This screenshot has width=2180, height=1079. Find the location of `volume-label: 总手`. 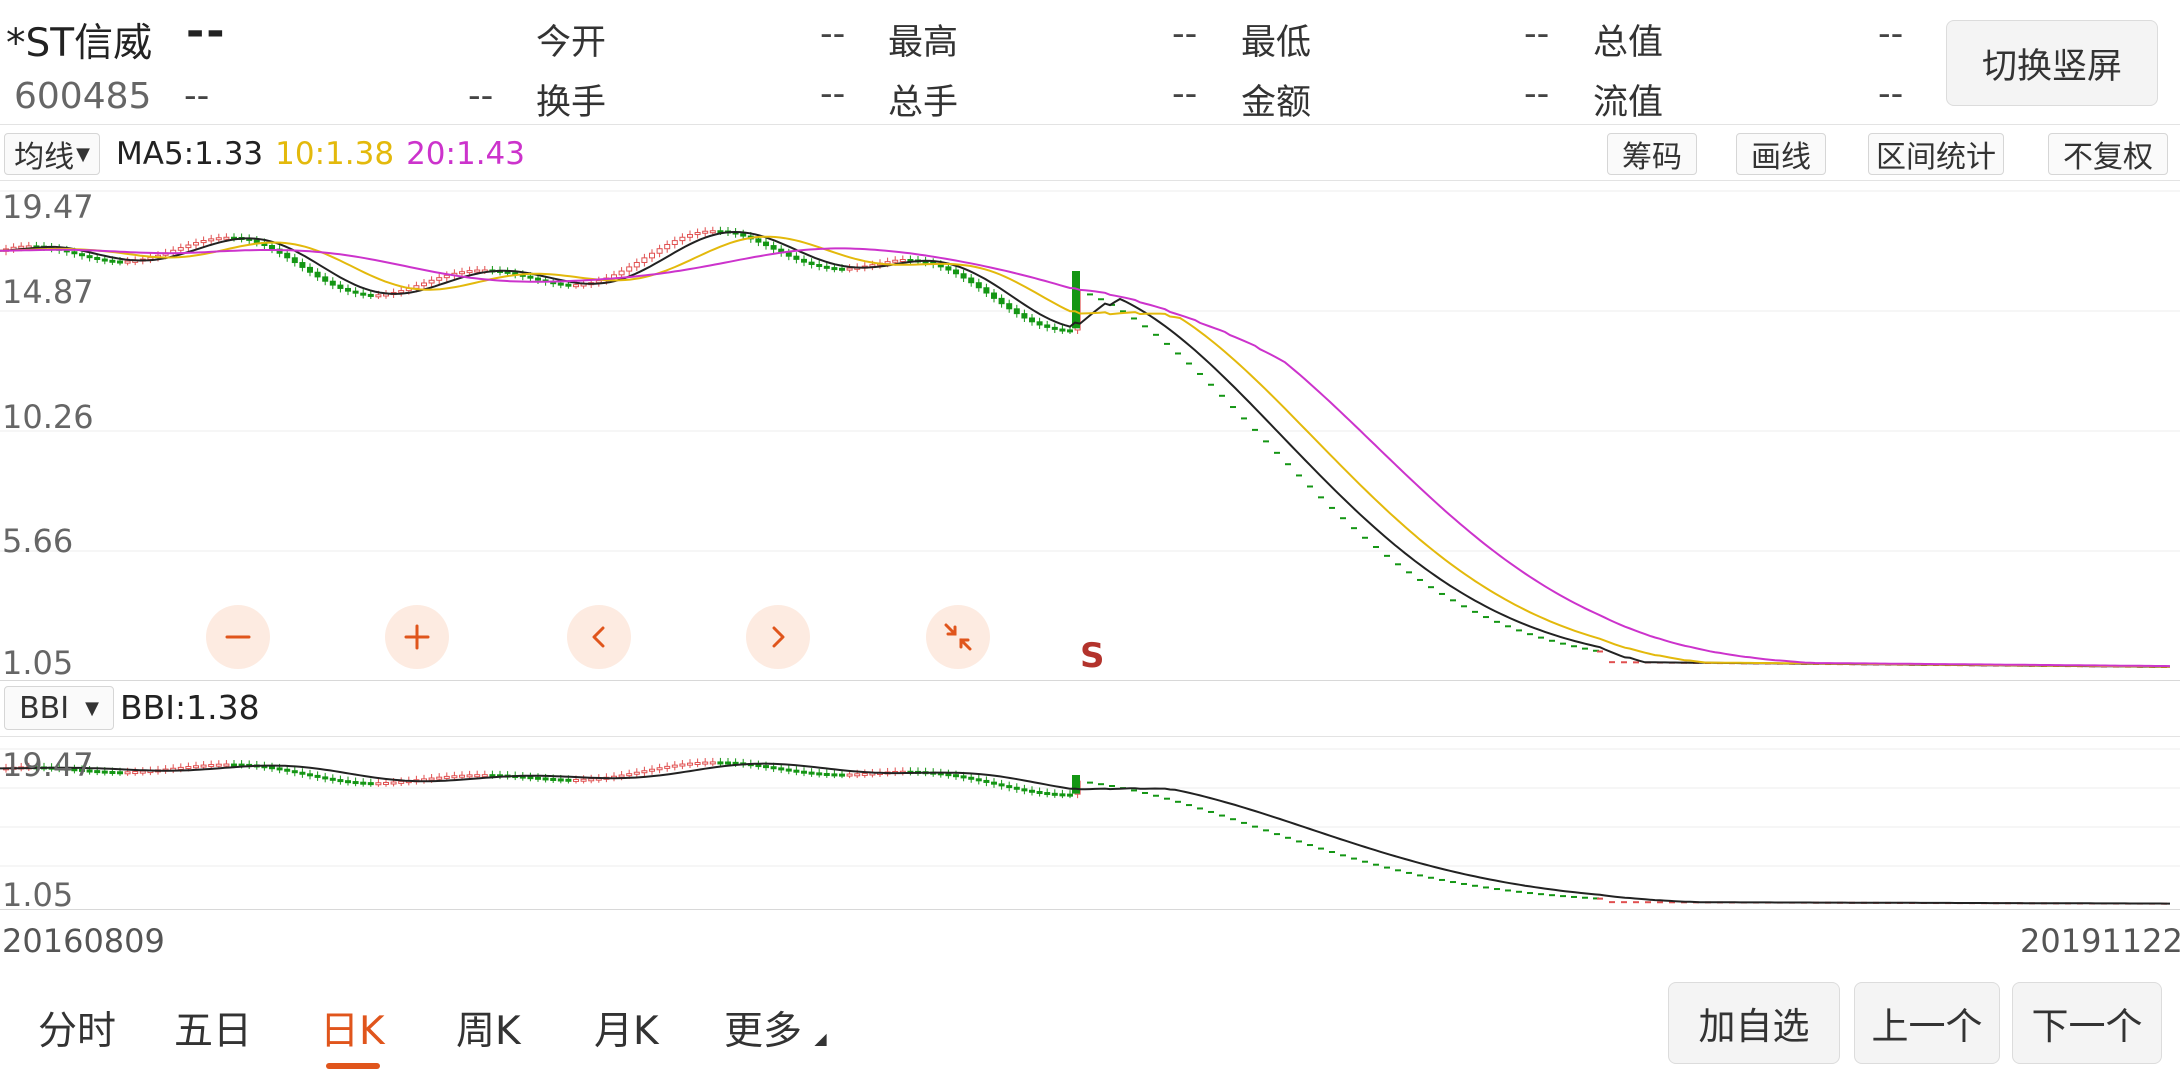

volume-label: 总手 is located at coordinates (923, 103).